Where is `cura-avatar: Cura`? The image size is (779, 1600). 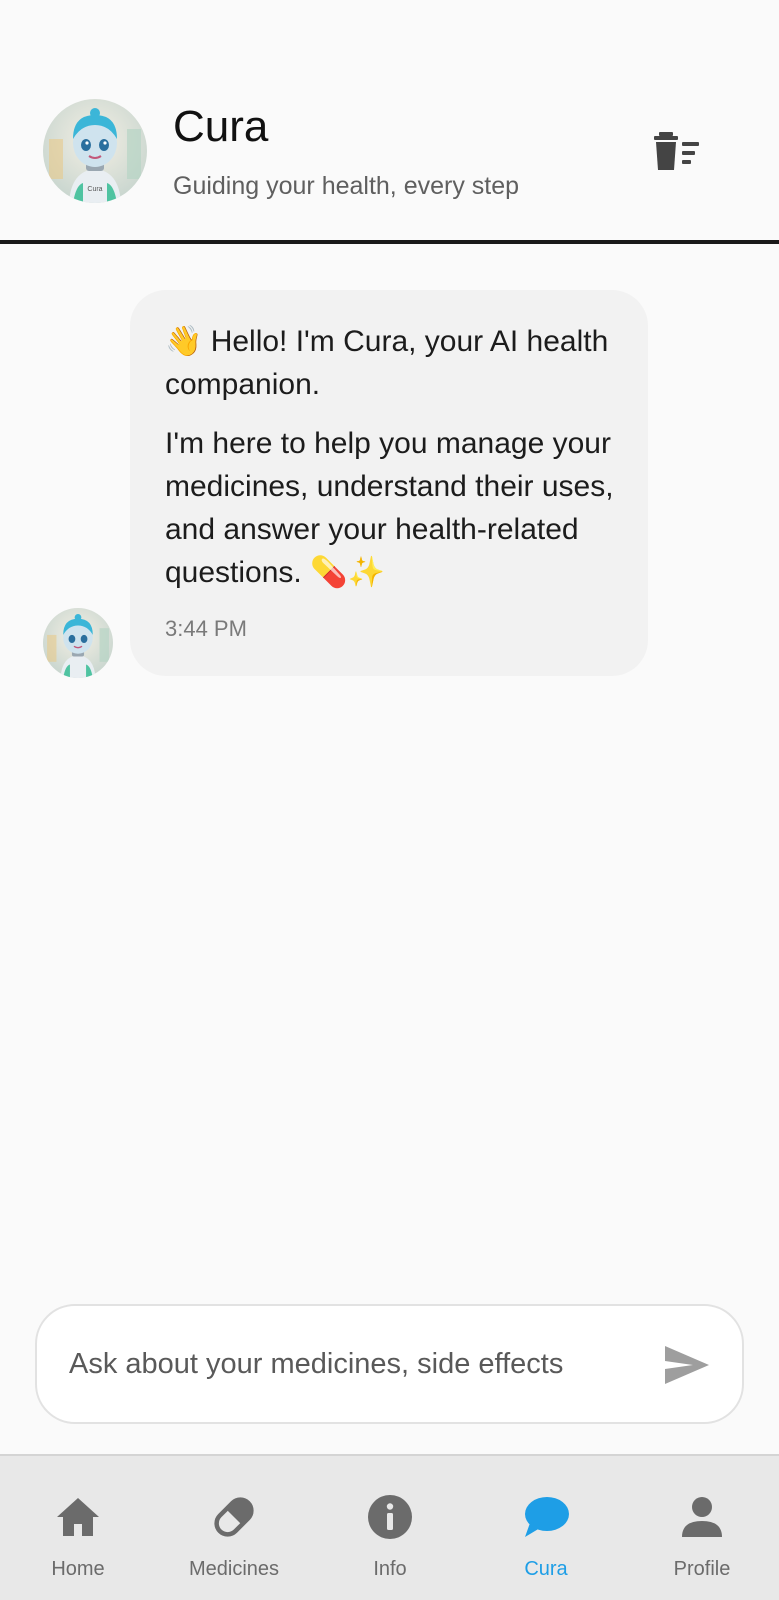
cura-avatar: Cura is located at coordinates (95, 151).